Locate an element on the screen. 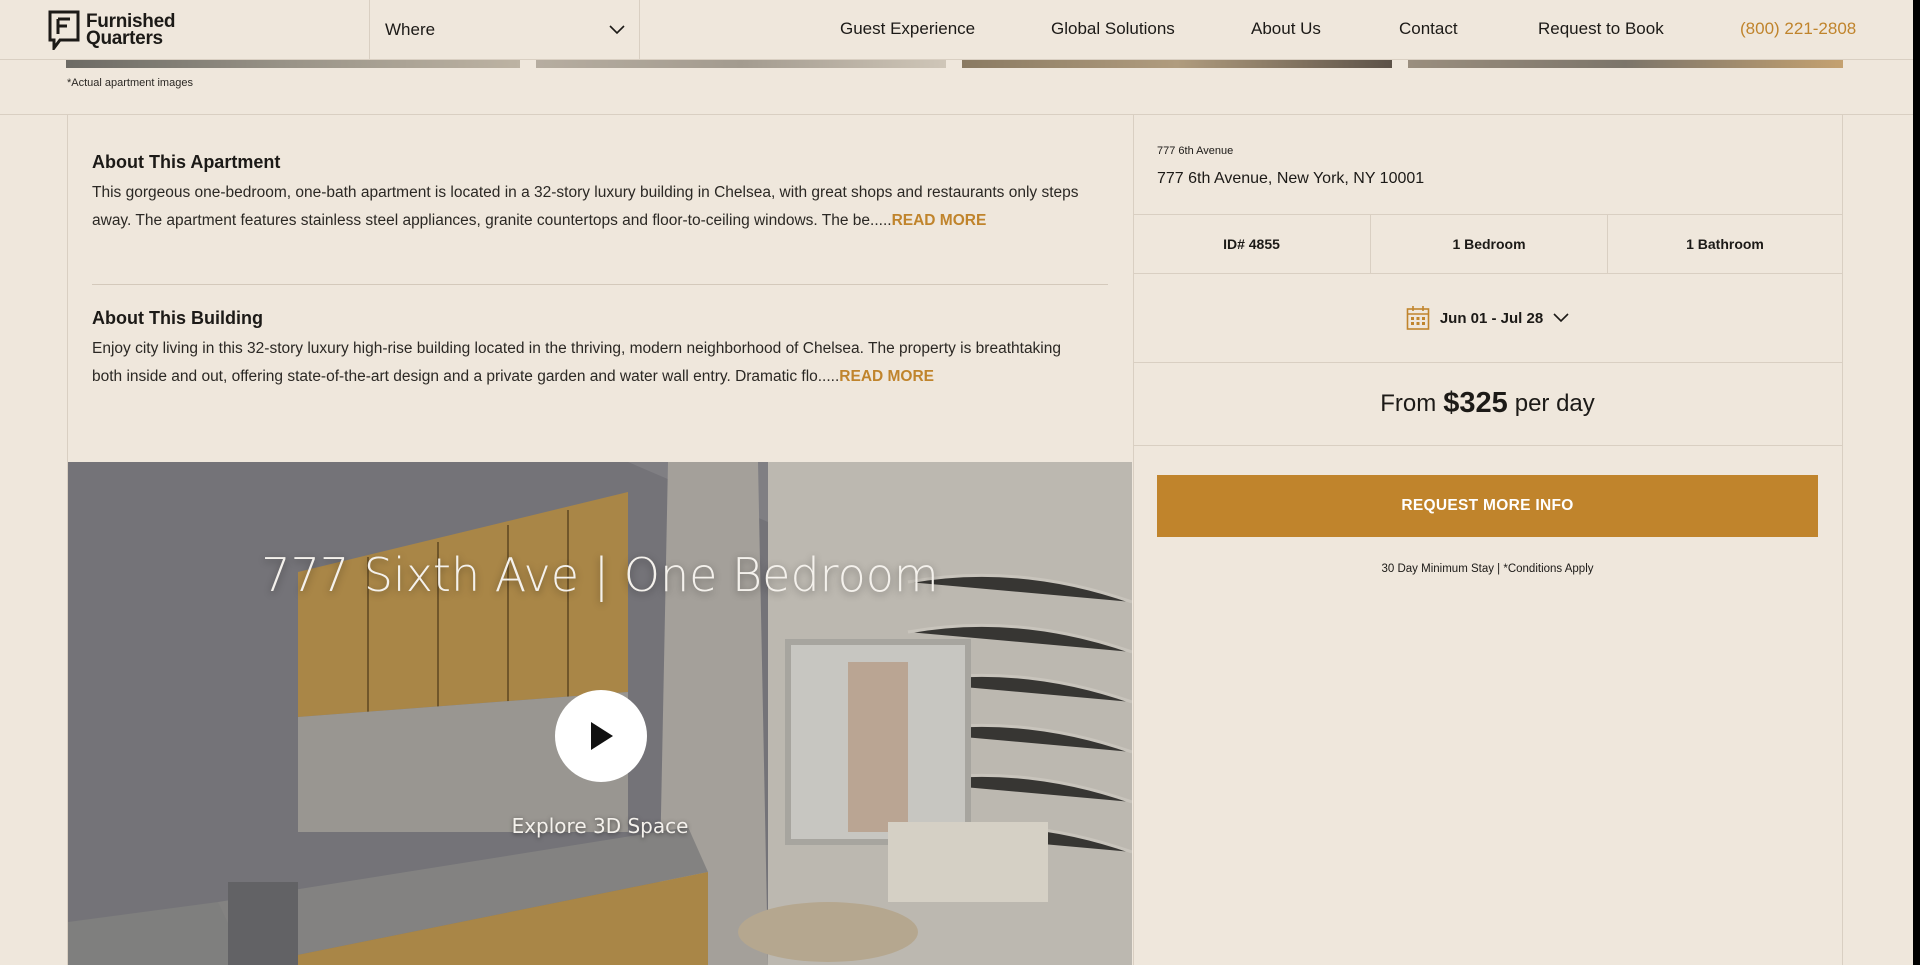 The width and height of the screenshot is (1920, 965). address-short: 777 6th Avenue is located at coordinates (1195, 151).